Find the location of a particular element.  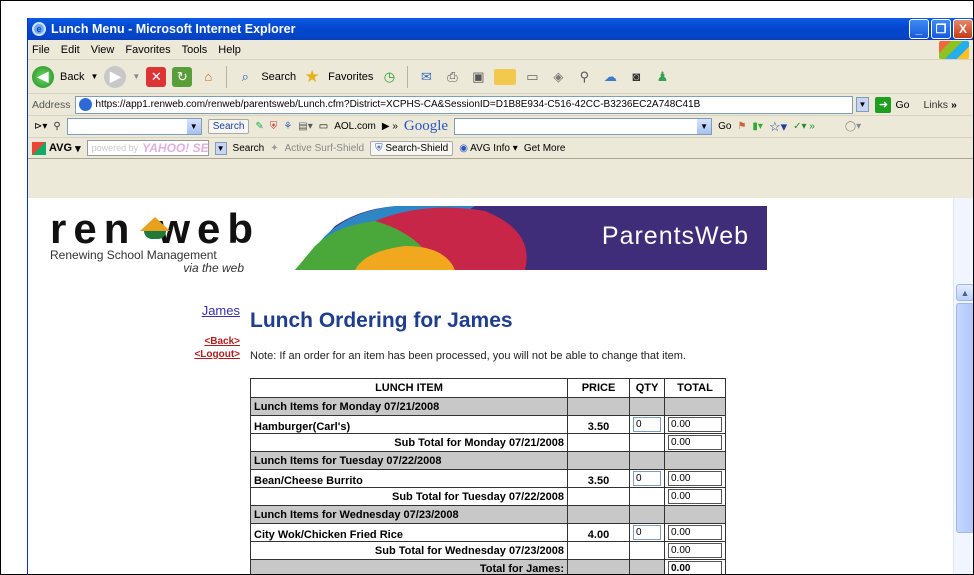

close-button: X is located at coordinates (963, 29).